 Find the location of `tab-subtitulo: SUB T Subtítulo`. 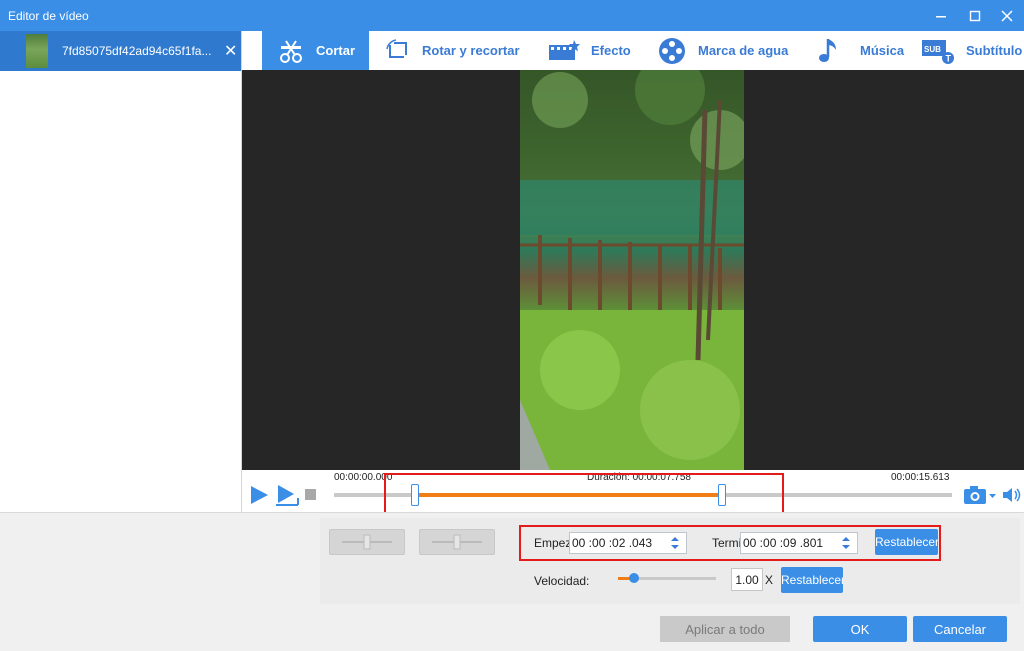

tab-subtitulo: SUB T Subtítulo is located at coordinates (971, 50).